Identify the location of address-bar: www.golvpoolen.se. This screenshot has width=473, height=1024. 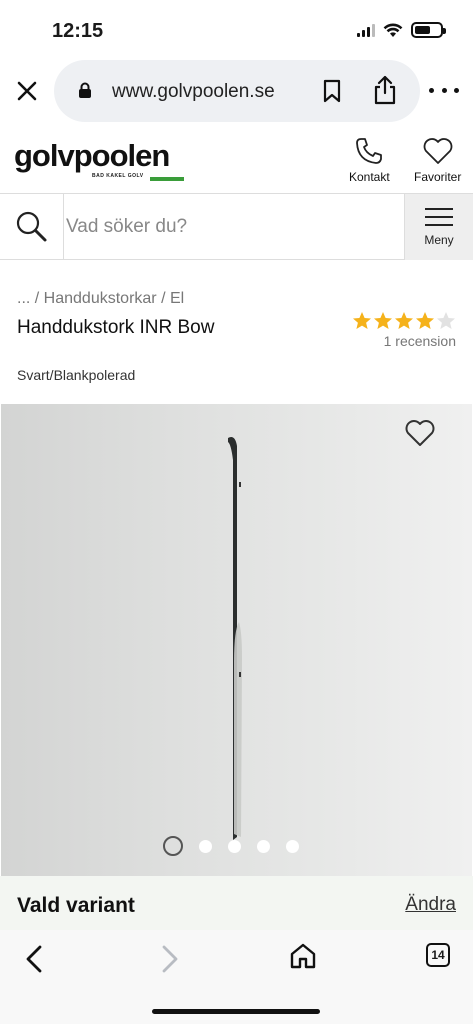
(237, 91).